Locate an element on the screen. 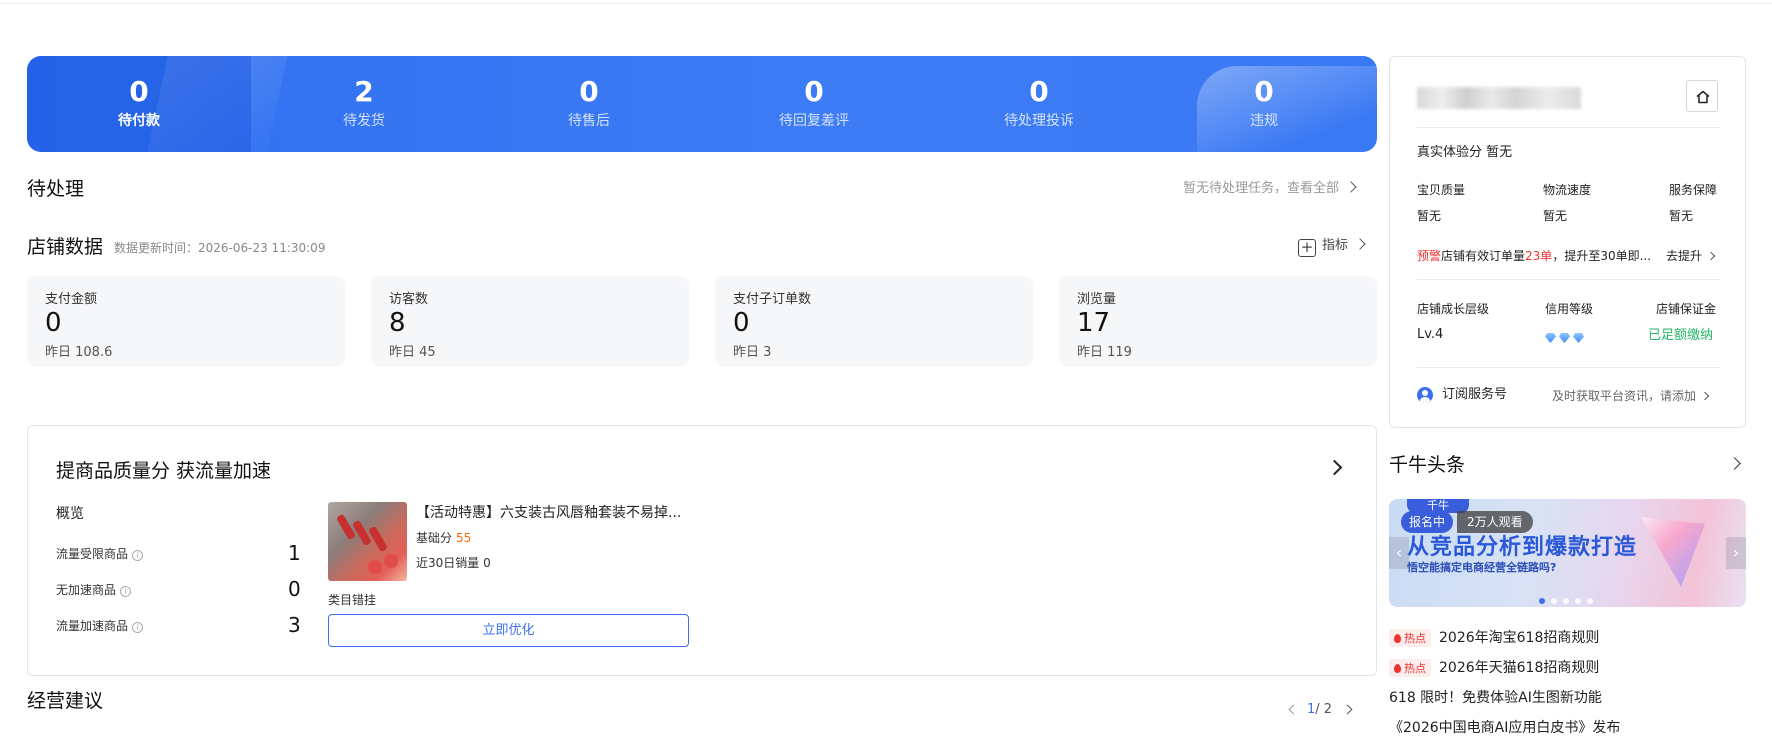 The height and width of the screenshot is (749, 1772). metric-yesterday: 昨日 108.6 is located at coordinates (79, 352).